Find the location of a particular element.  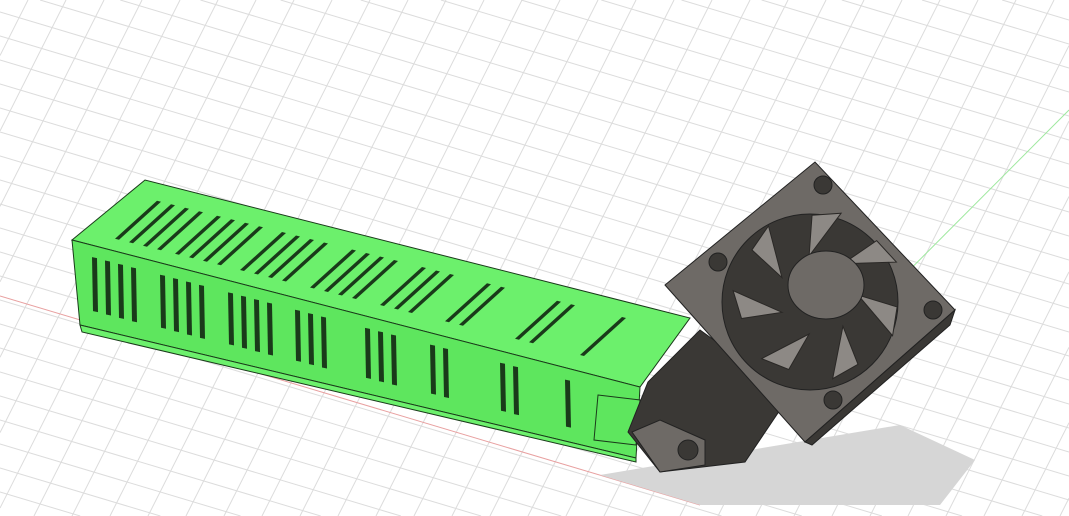

fan-hub is located at coordinates (826, 285).